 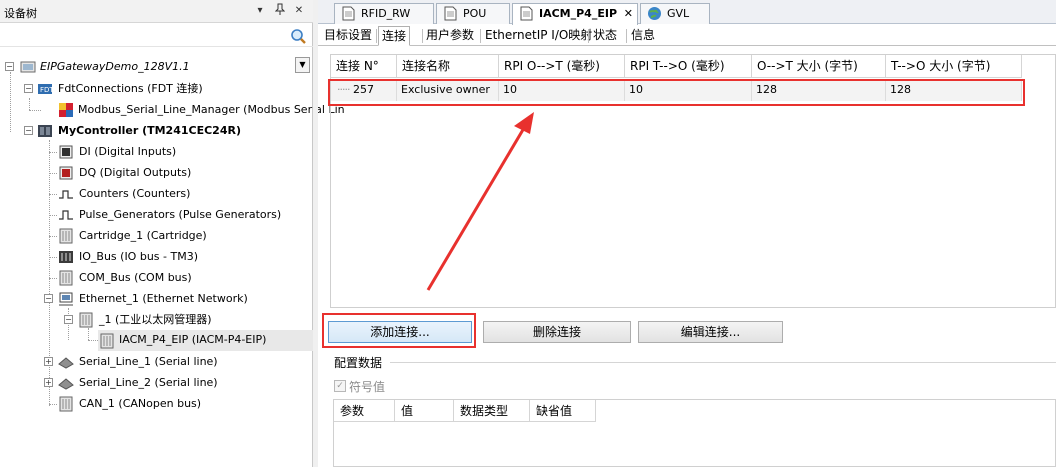 What do you see at coordinates (687, 35) in the screenshot?
I see `sub-tab-bar: 目标设置 连接 用户参数 EthernetIP I/O映射 状态 信息` at bounding box center [687, 35].